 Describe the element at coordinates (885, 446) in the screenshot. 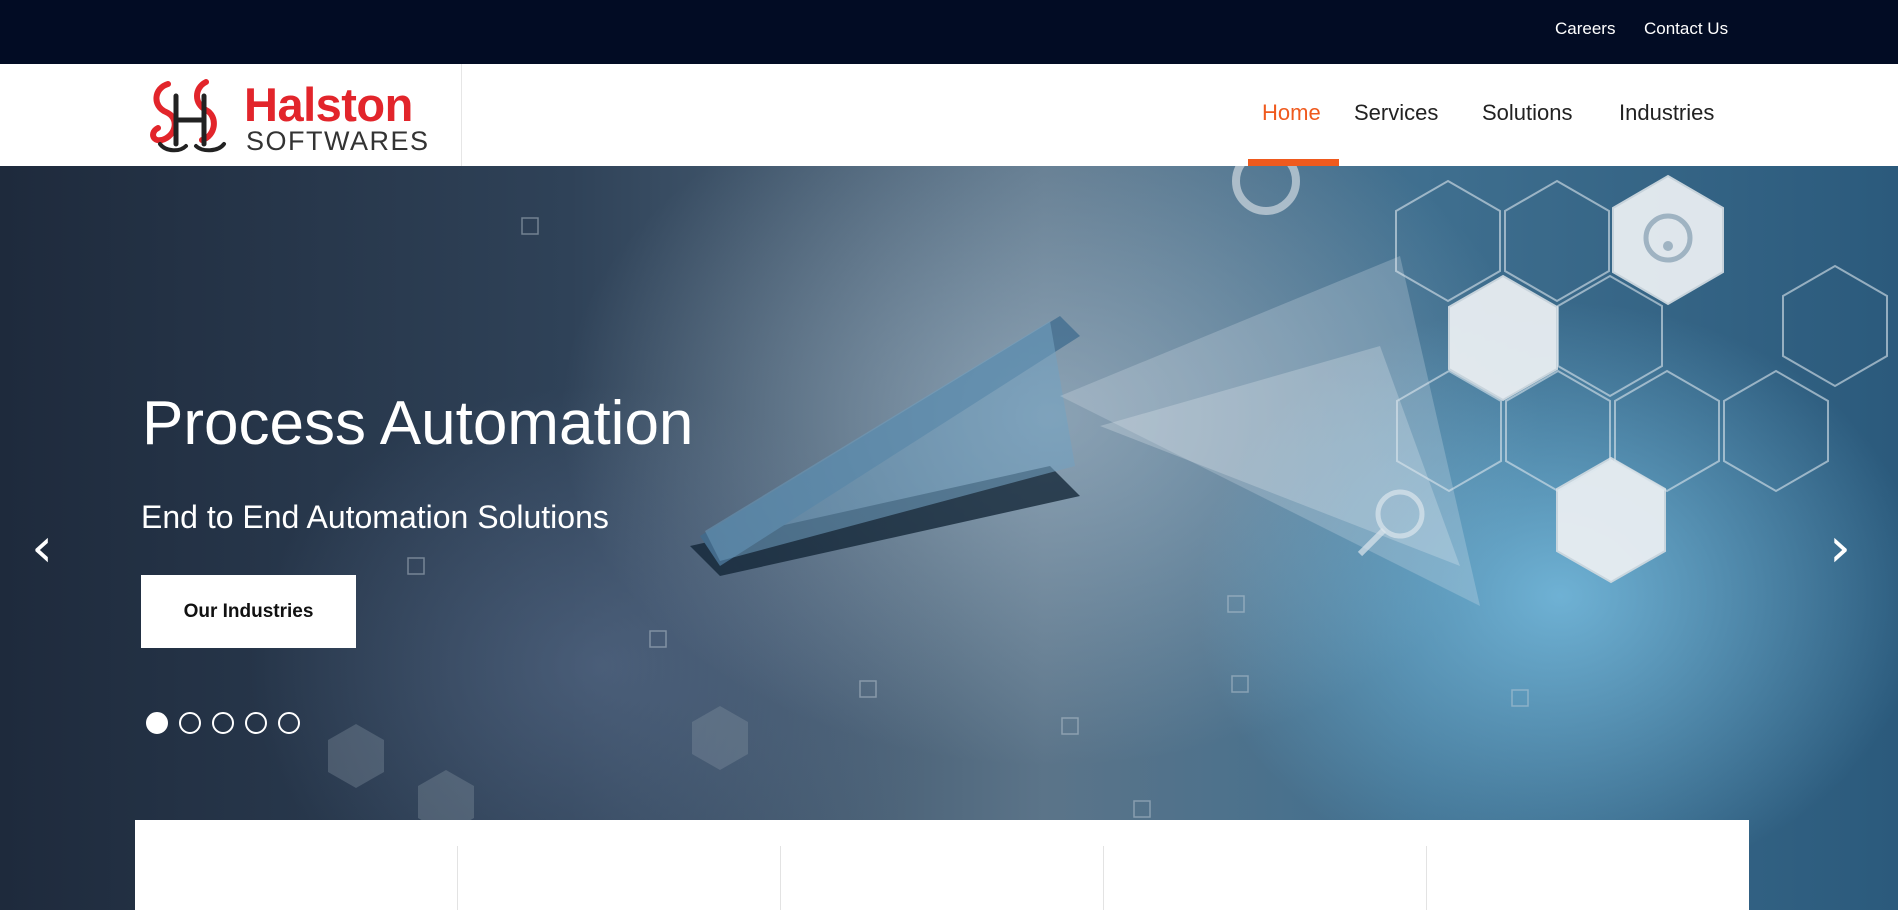

I see `tablet-illustration` at that location.